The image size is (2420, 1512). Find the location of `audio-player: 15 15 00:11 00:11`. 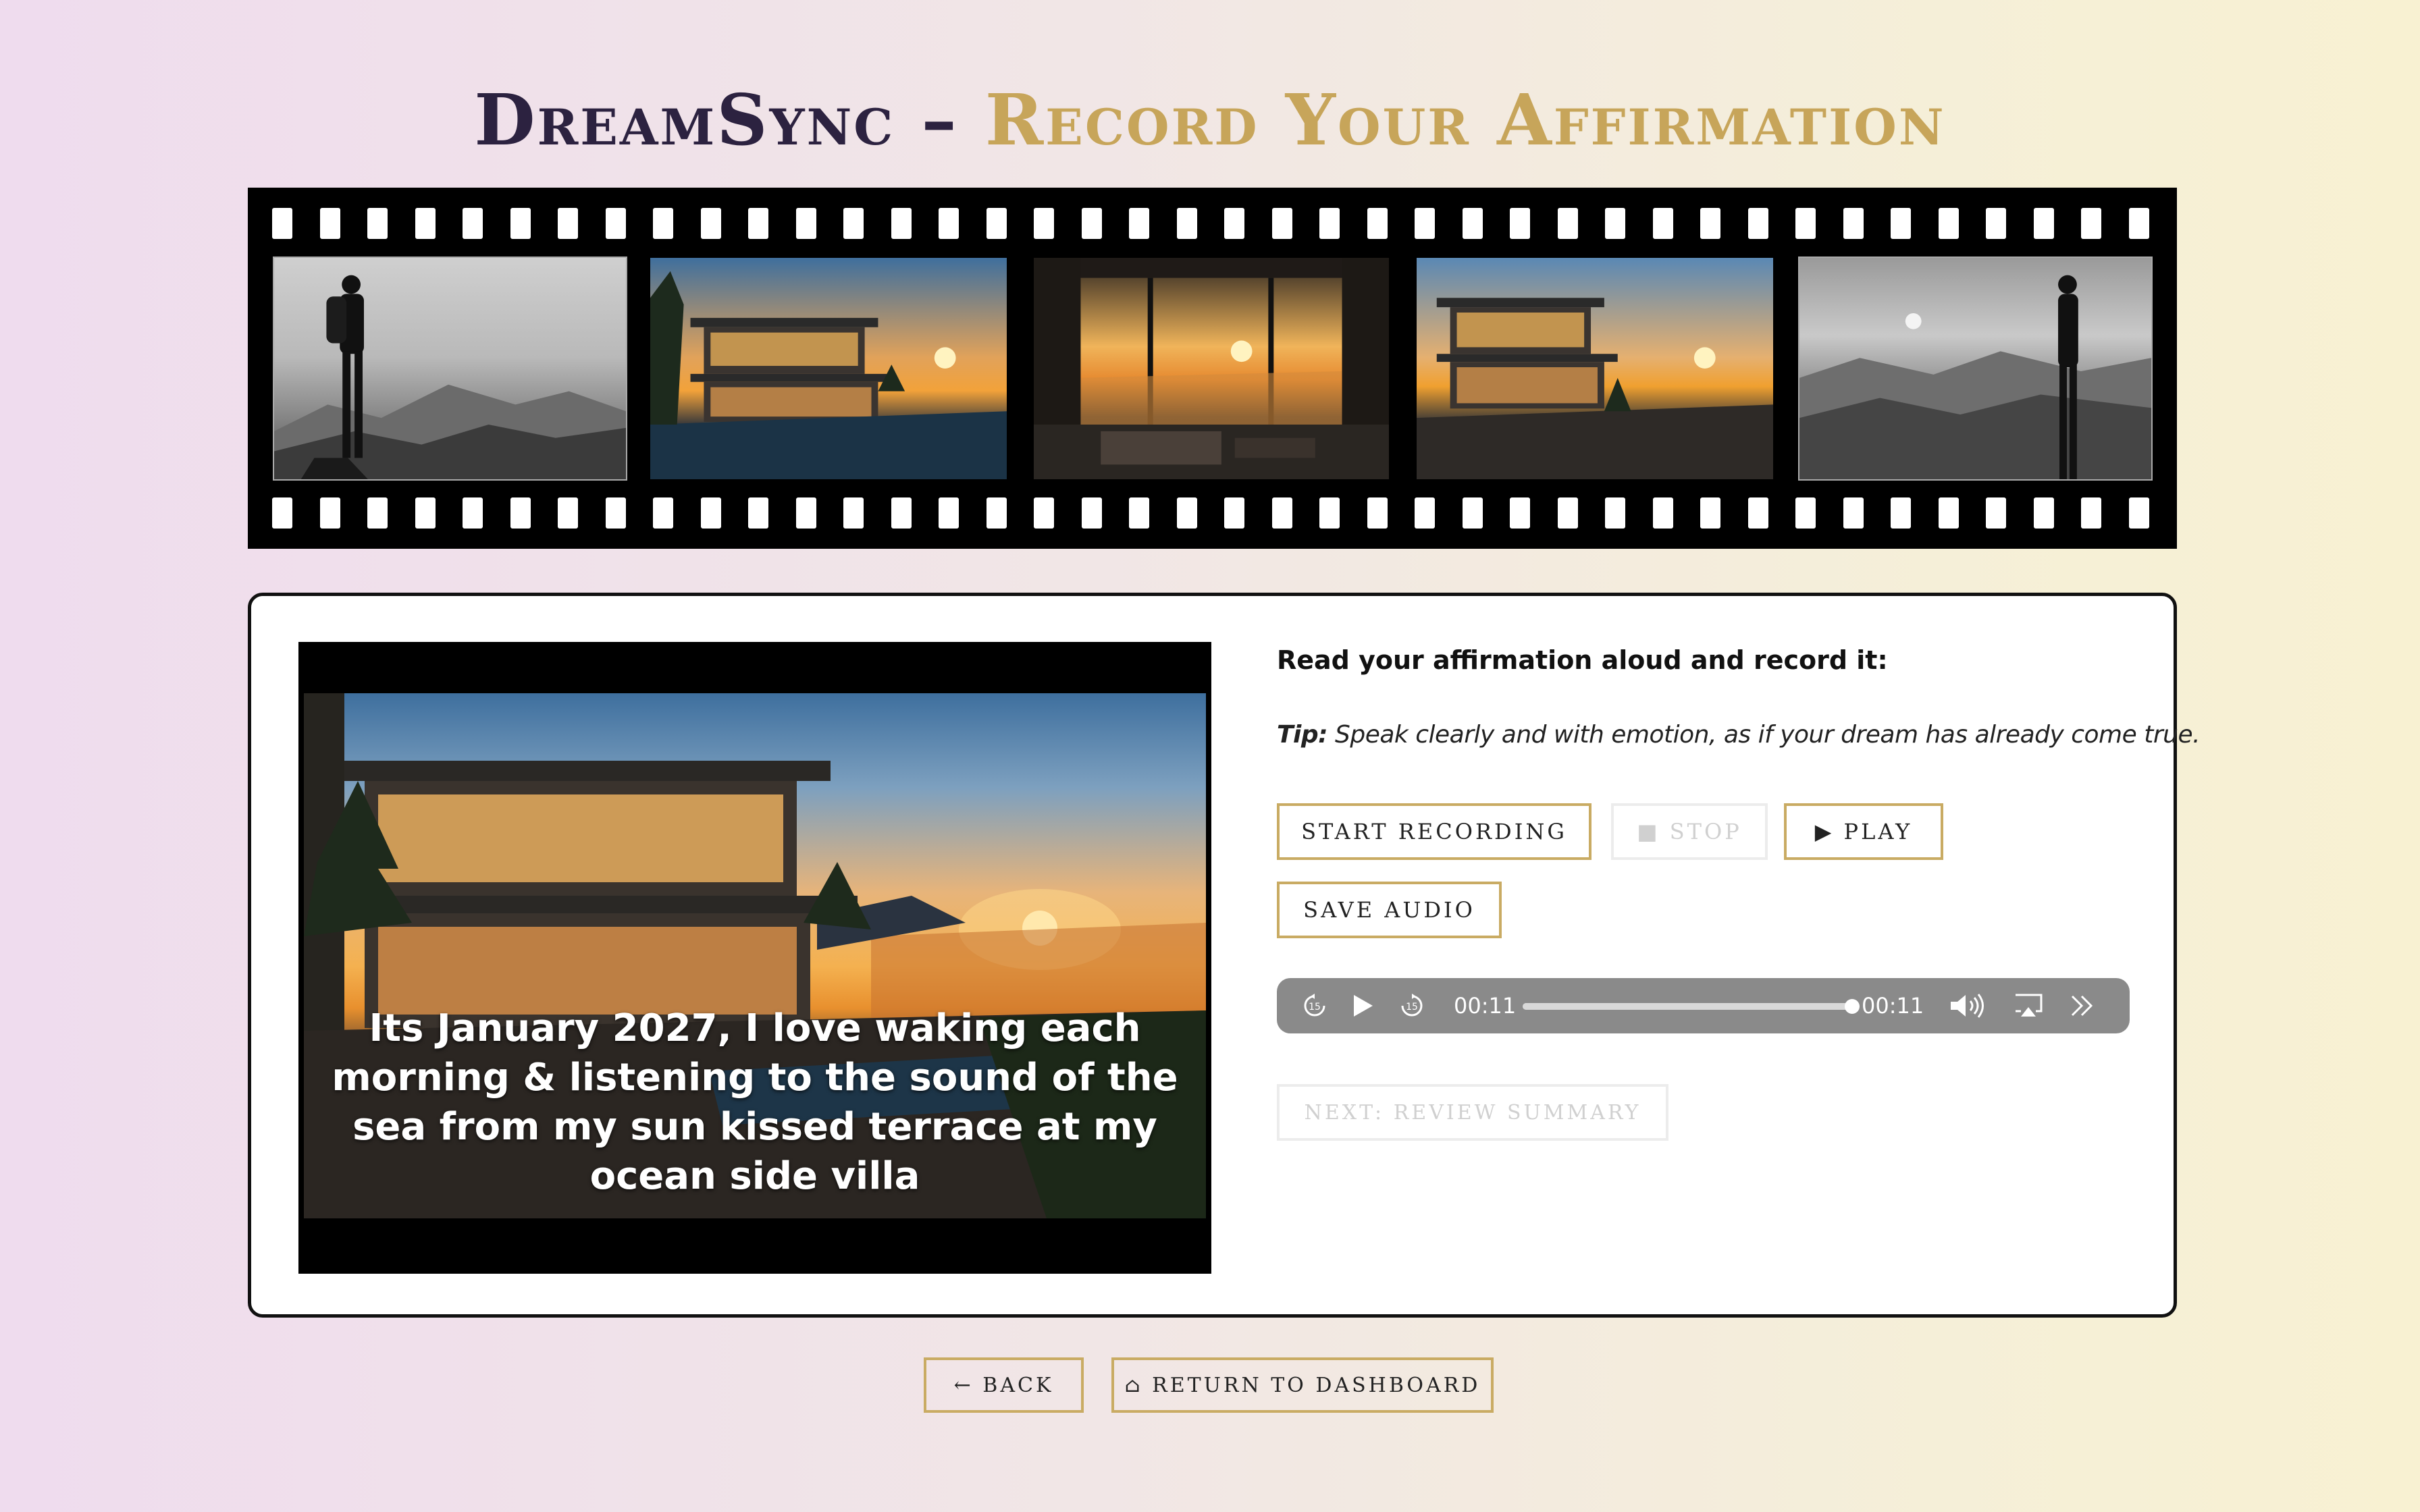

audio-player: 15 15 00:11 00:11 is located at coordinates (1703, 1005).